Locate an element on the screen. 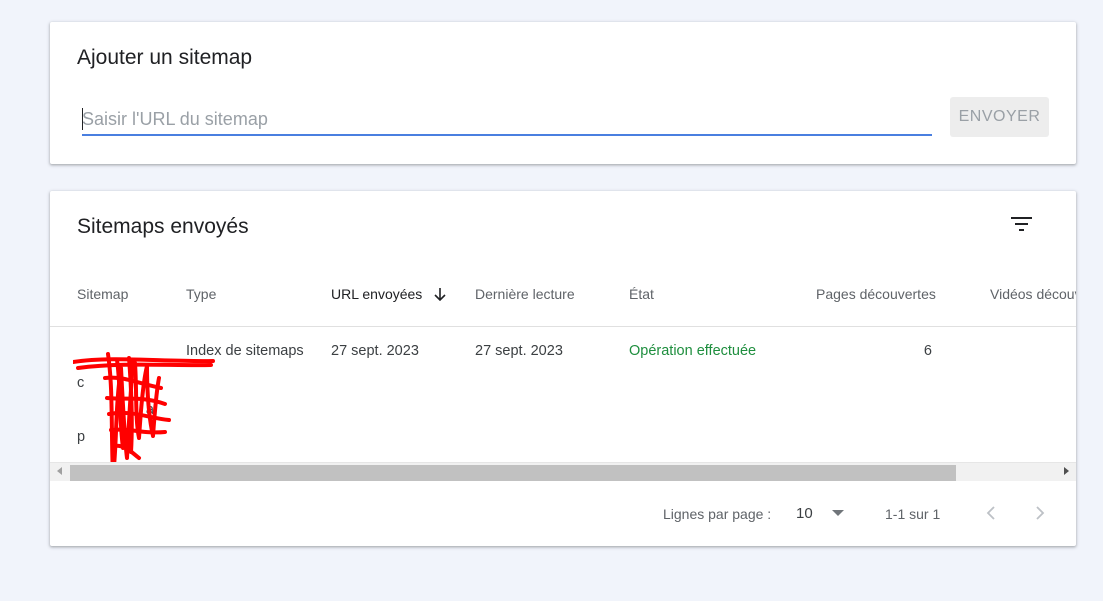 The image size is (1103, 601). sitemap-url-cell: c a p is located at coordinates (144, 410).